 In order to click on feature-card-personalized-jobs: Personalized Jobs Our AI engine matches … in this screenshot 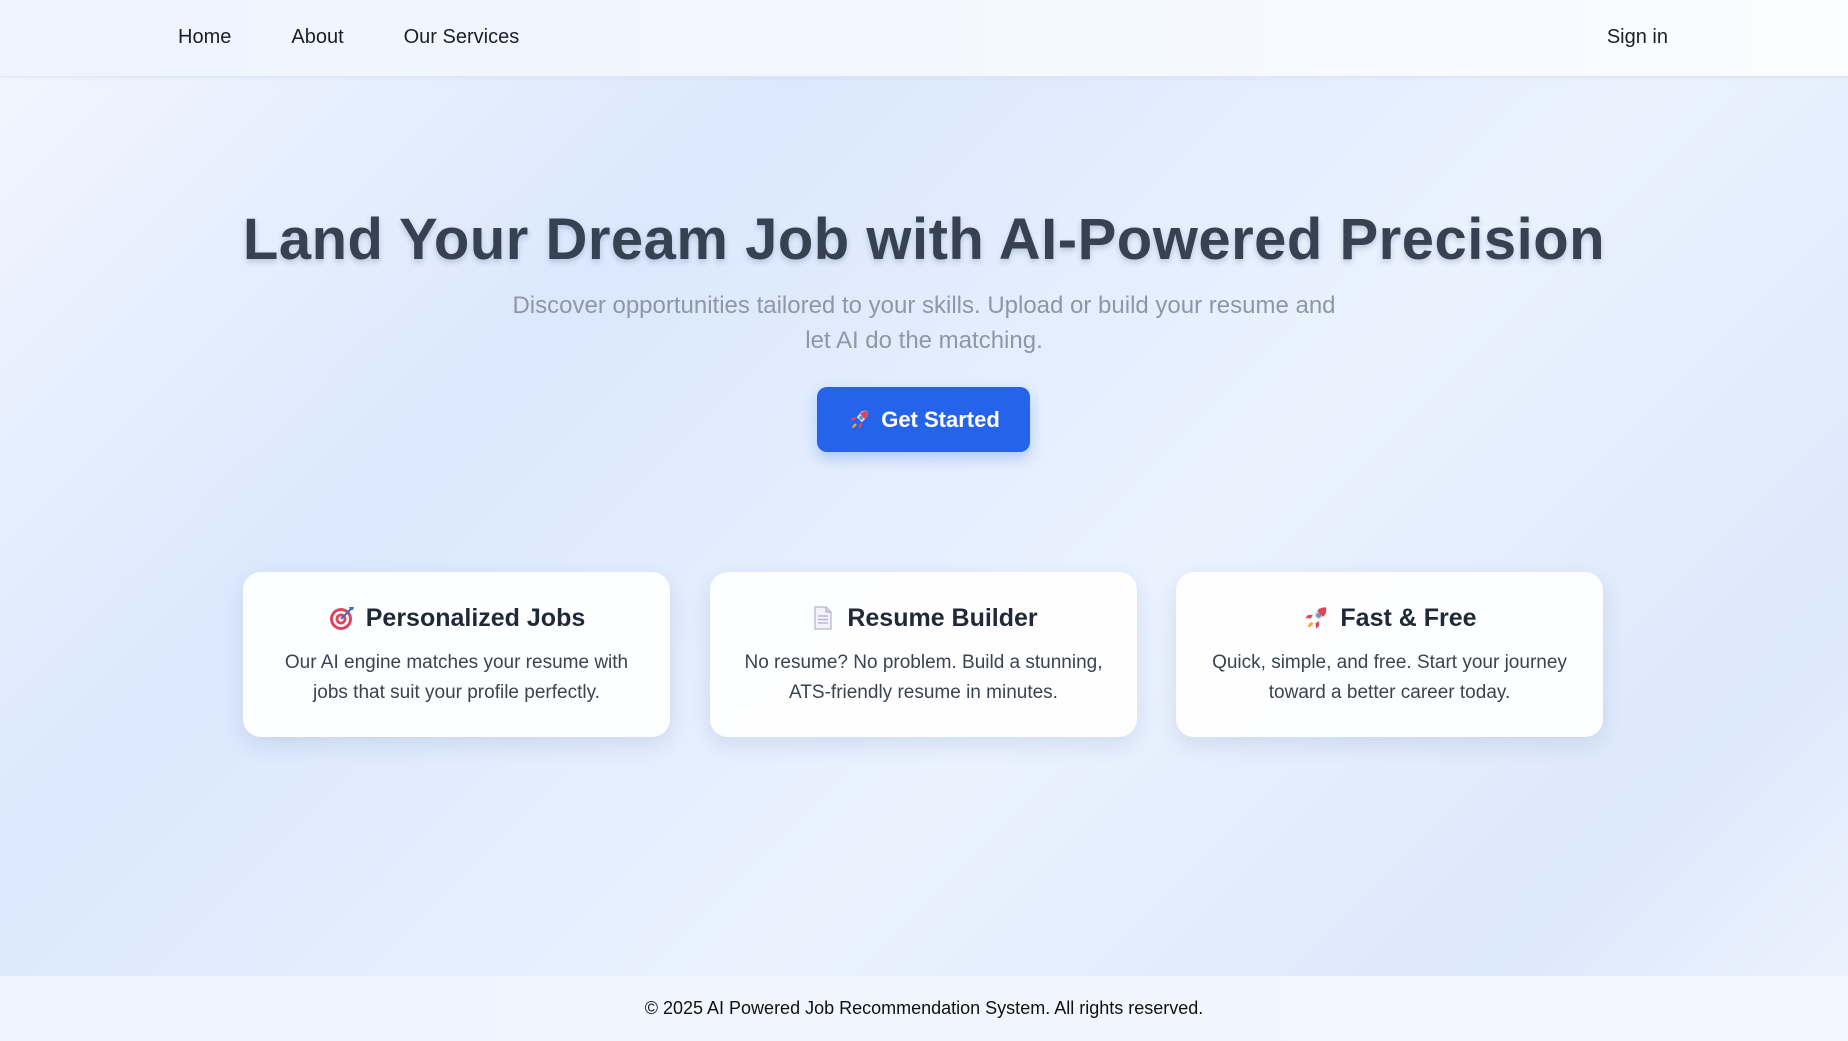, I will do `click(456, 654)`.